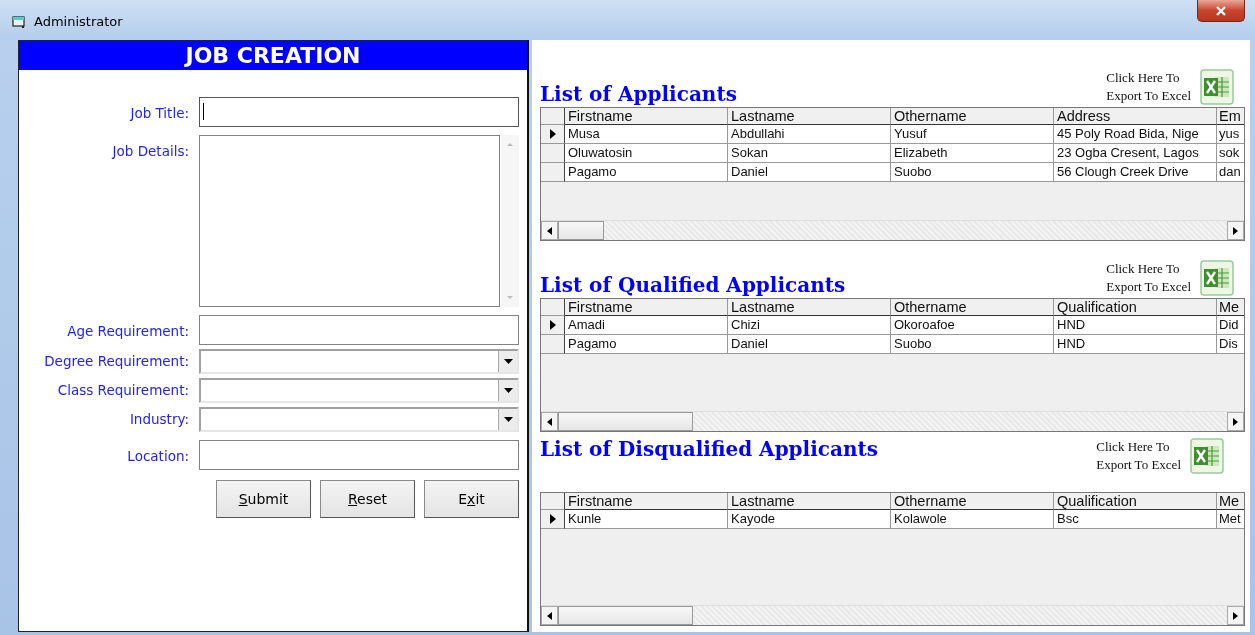 The image size is (1255, 635). What do you see at coordinates (1135, 172) in the screenshot?
I see `table-cell: 56 Clough Creek Drive` at bounding box center [1135, 172].